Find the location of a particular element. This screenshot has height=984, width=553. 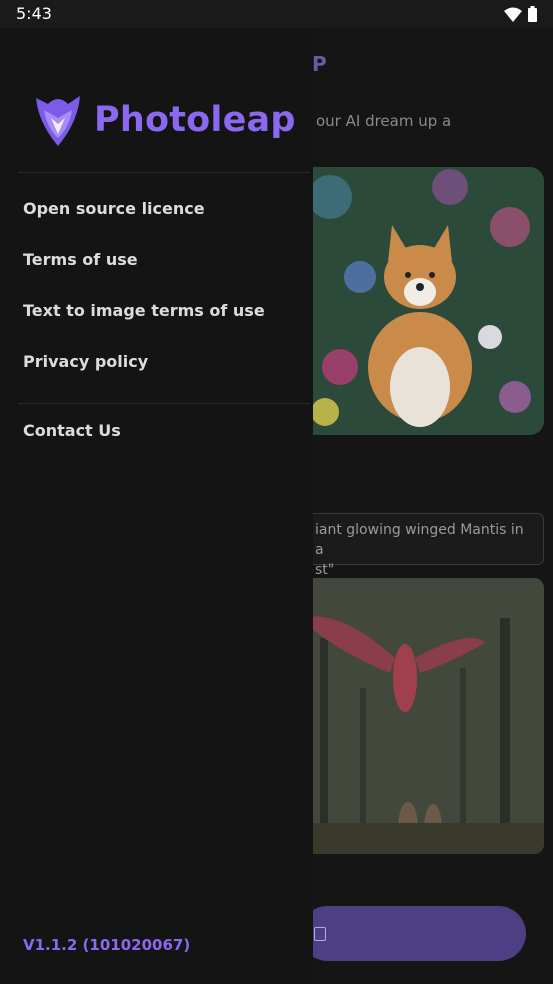

wifi-icon is located at coordinates (513, 14).